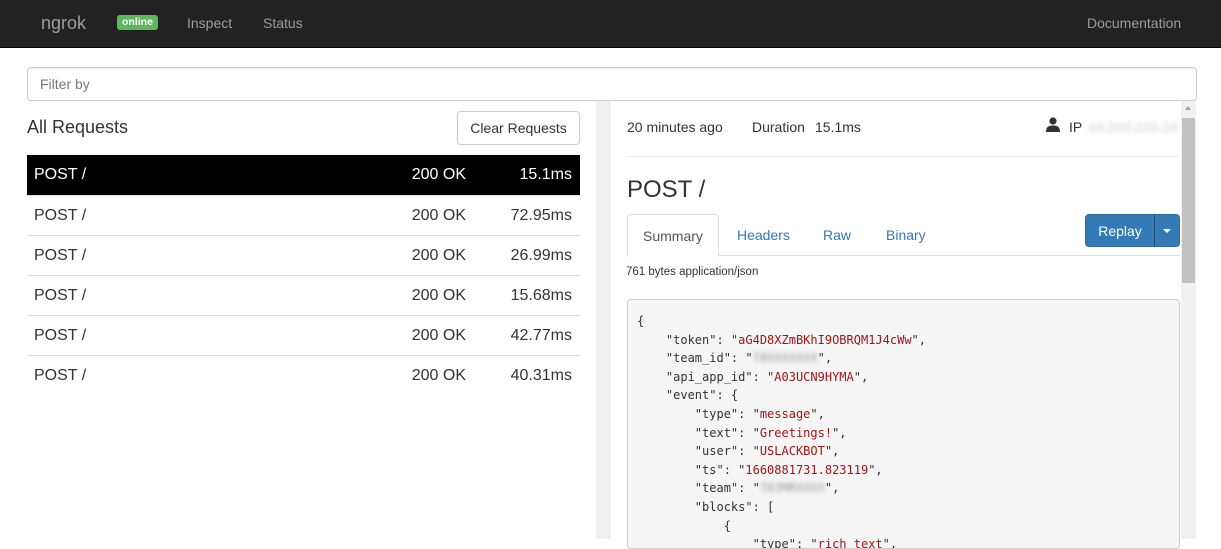 The height and width of the screenshot is (549, 1221). What do you see at coordinates (763, 235) in the screenshot?
I see `tab-headers: Headers` at bounding box center [763, 235].